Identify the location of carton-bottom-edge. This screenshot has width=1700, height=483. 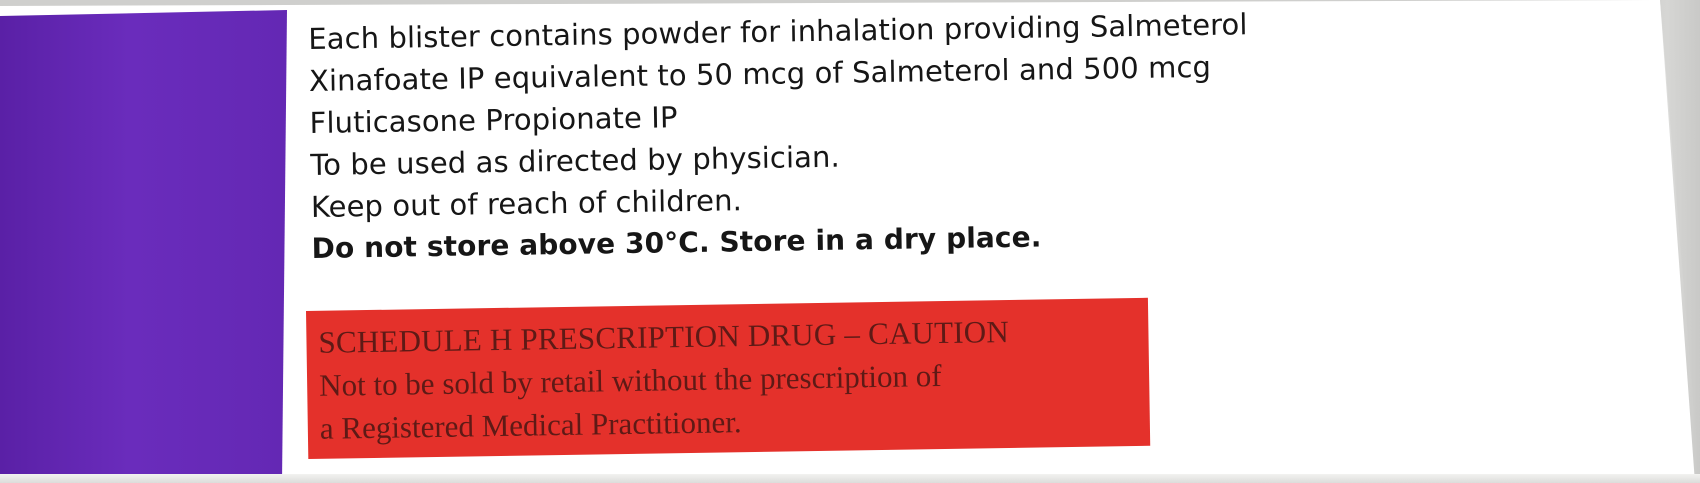
(850, 478).